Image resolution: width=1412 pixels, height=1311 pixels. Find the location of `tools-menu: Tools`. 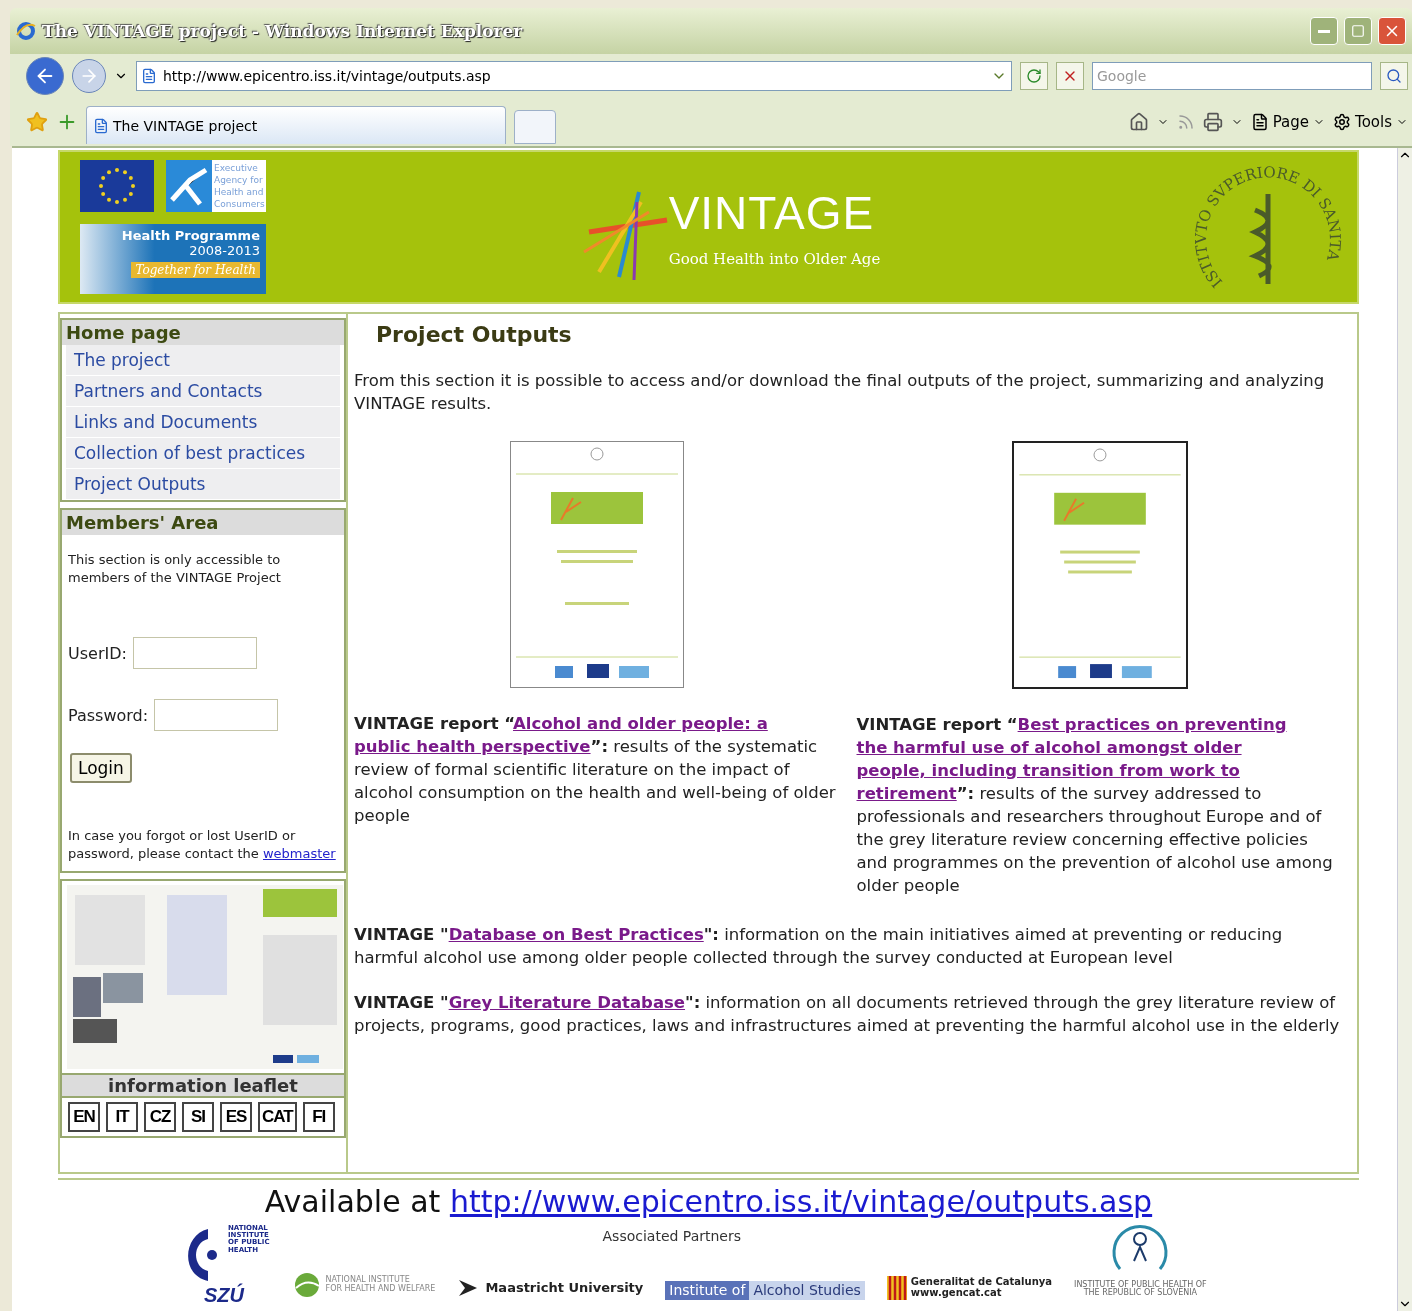

tools-menu: Tools is located at coordinates (1370, 122).